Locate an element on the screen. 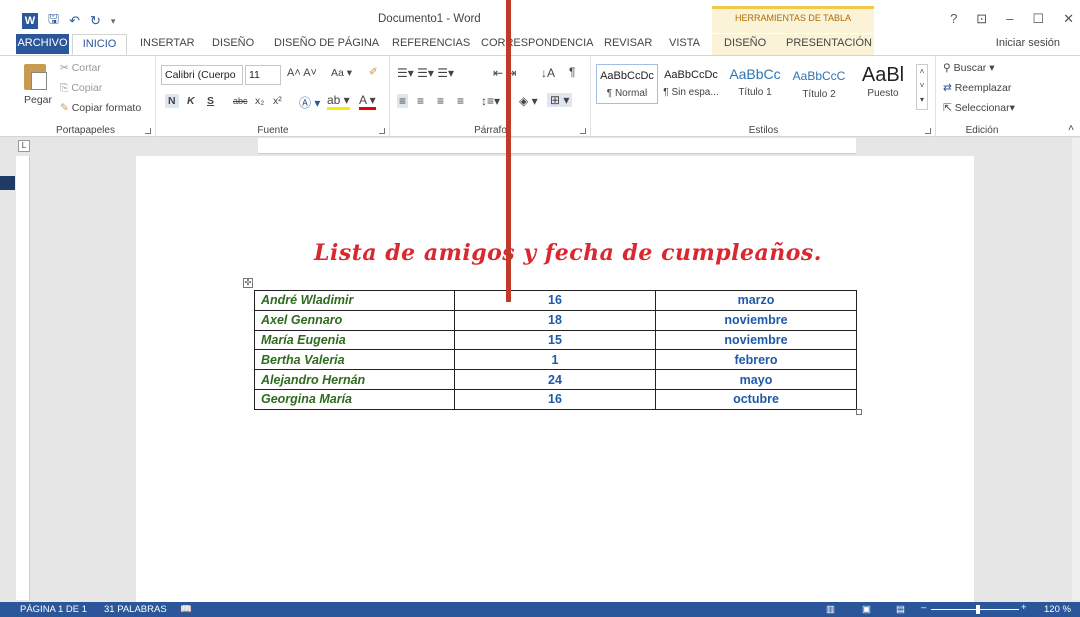 This screenshot has height=617, width=1080. tab-home: INICIO is located at coordinates (99, 44).